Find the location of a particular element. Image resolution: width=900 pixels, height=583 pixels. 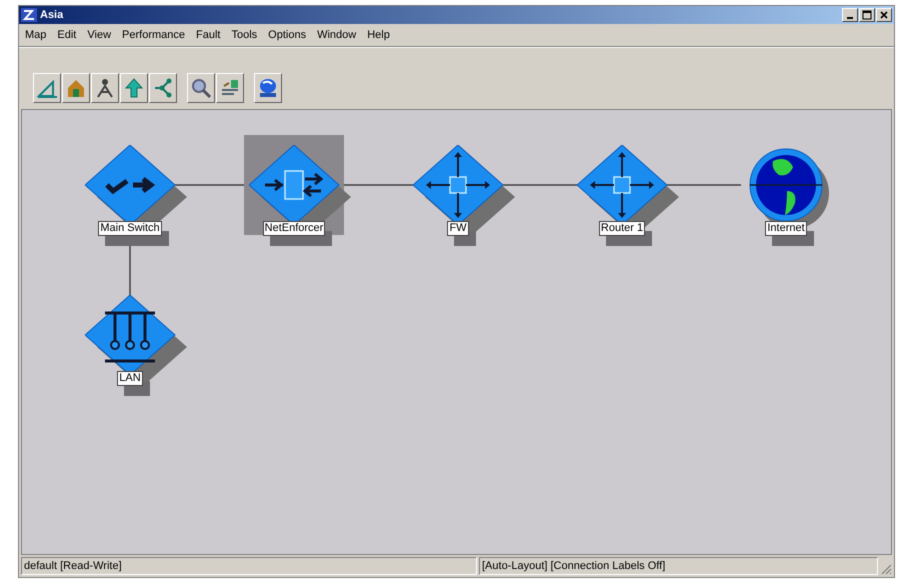

house-icon is located at coordinates (76, 88).